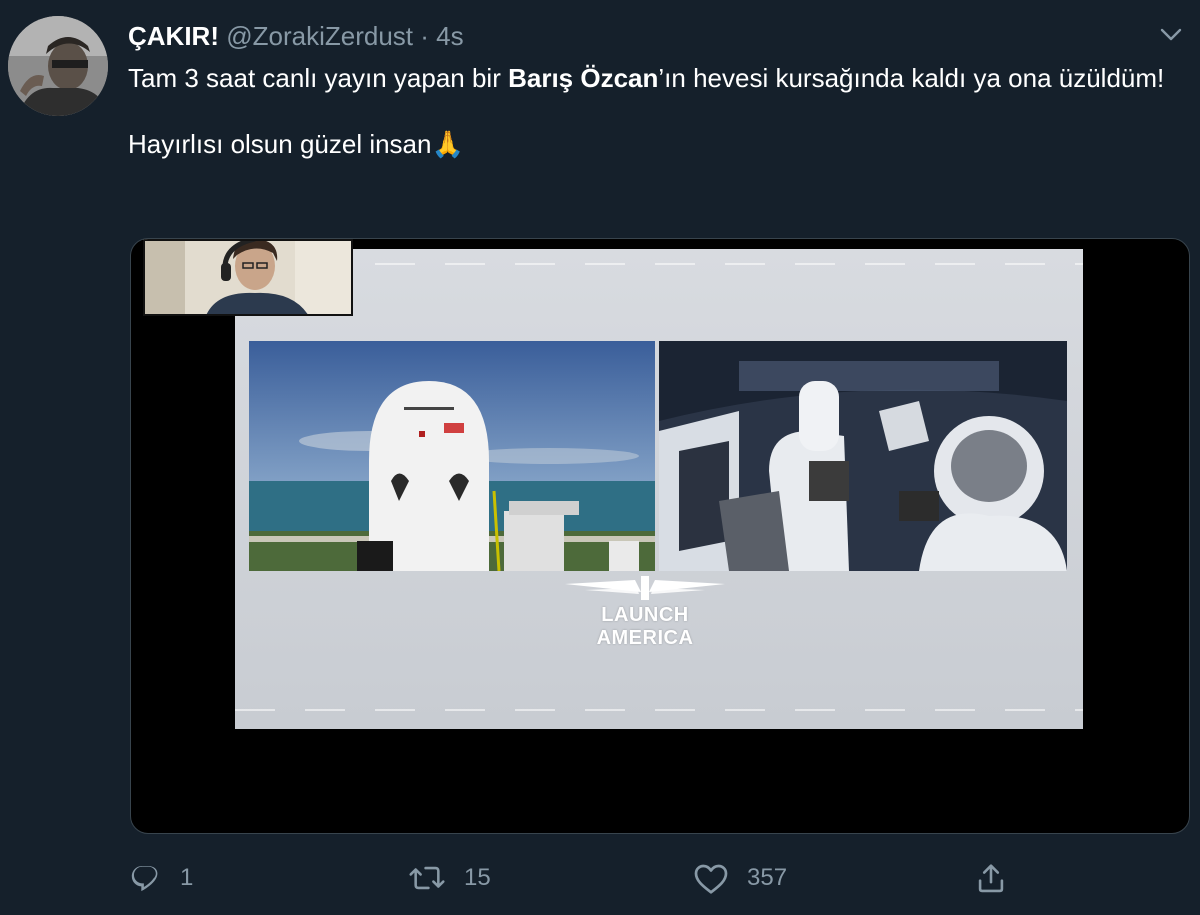  I want to click on launch-america-logo: LAUNCH AMERICA, so click(665, 611).